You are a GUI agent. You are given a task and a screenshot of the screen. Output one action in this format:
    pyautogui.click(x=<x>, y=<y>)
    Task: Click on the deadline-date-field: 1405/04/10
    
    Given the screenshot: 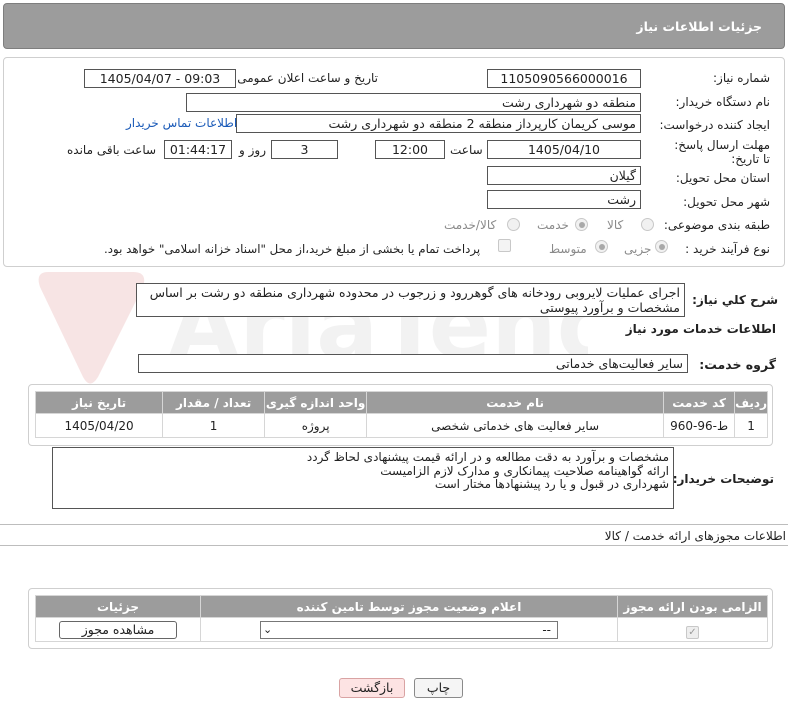 What is the action you would take?
    pyautogui.click(x=564, y=149)
    